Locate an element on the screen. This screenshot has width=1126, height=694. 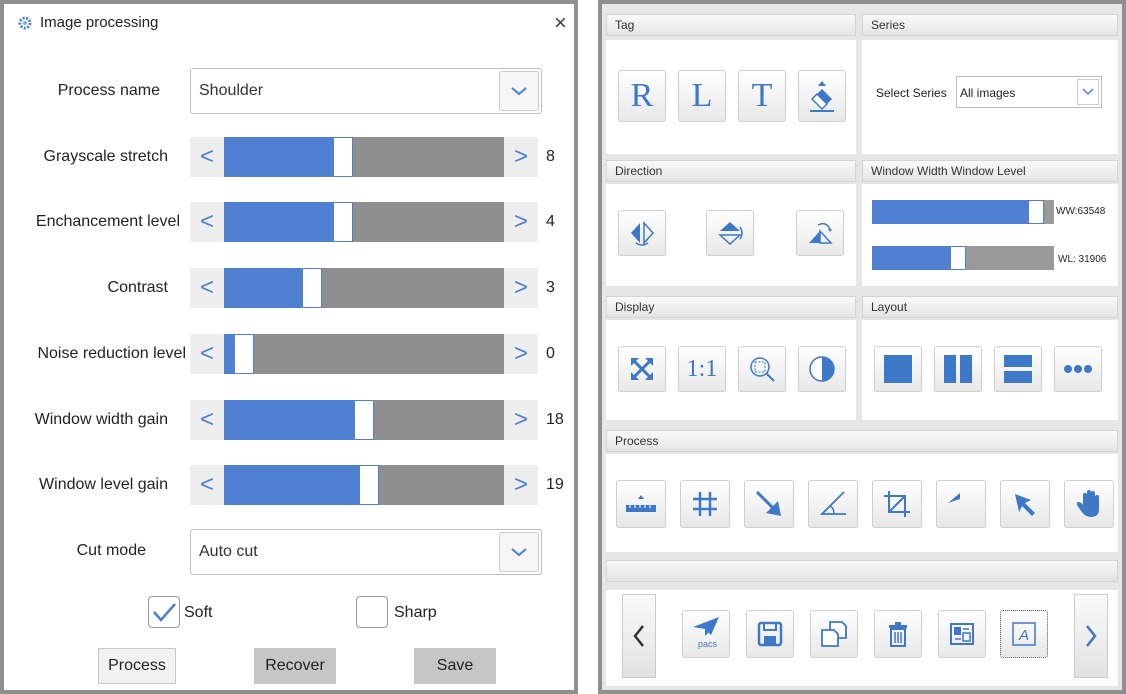
pan-hand-button is located at coordinates (1089, 504).